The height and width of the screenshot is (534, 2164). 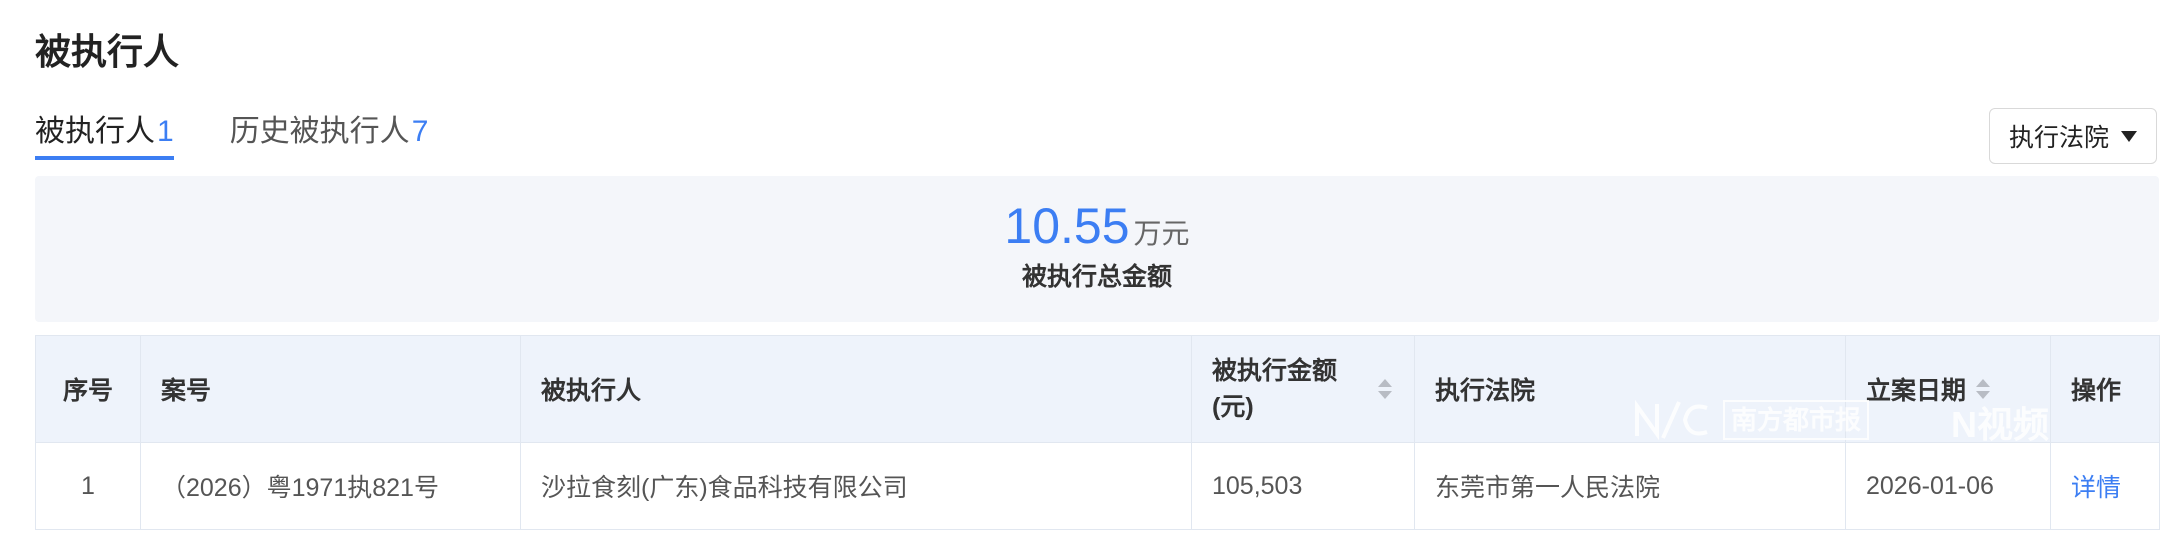 I want to click on court-filter-label: 执行法院, so click(x=2058, y=138).